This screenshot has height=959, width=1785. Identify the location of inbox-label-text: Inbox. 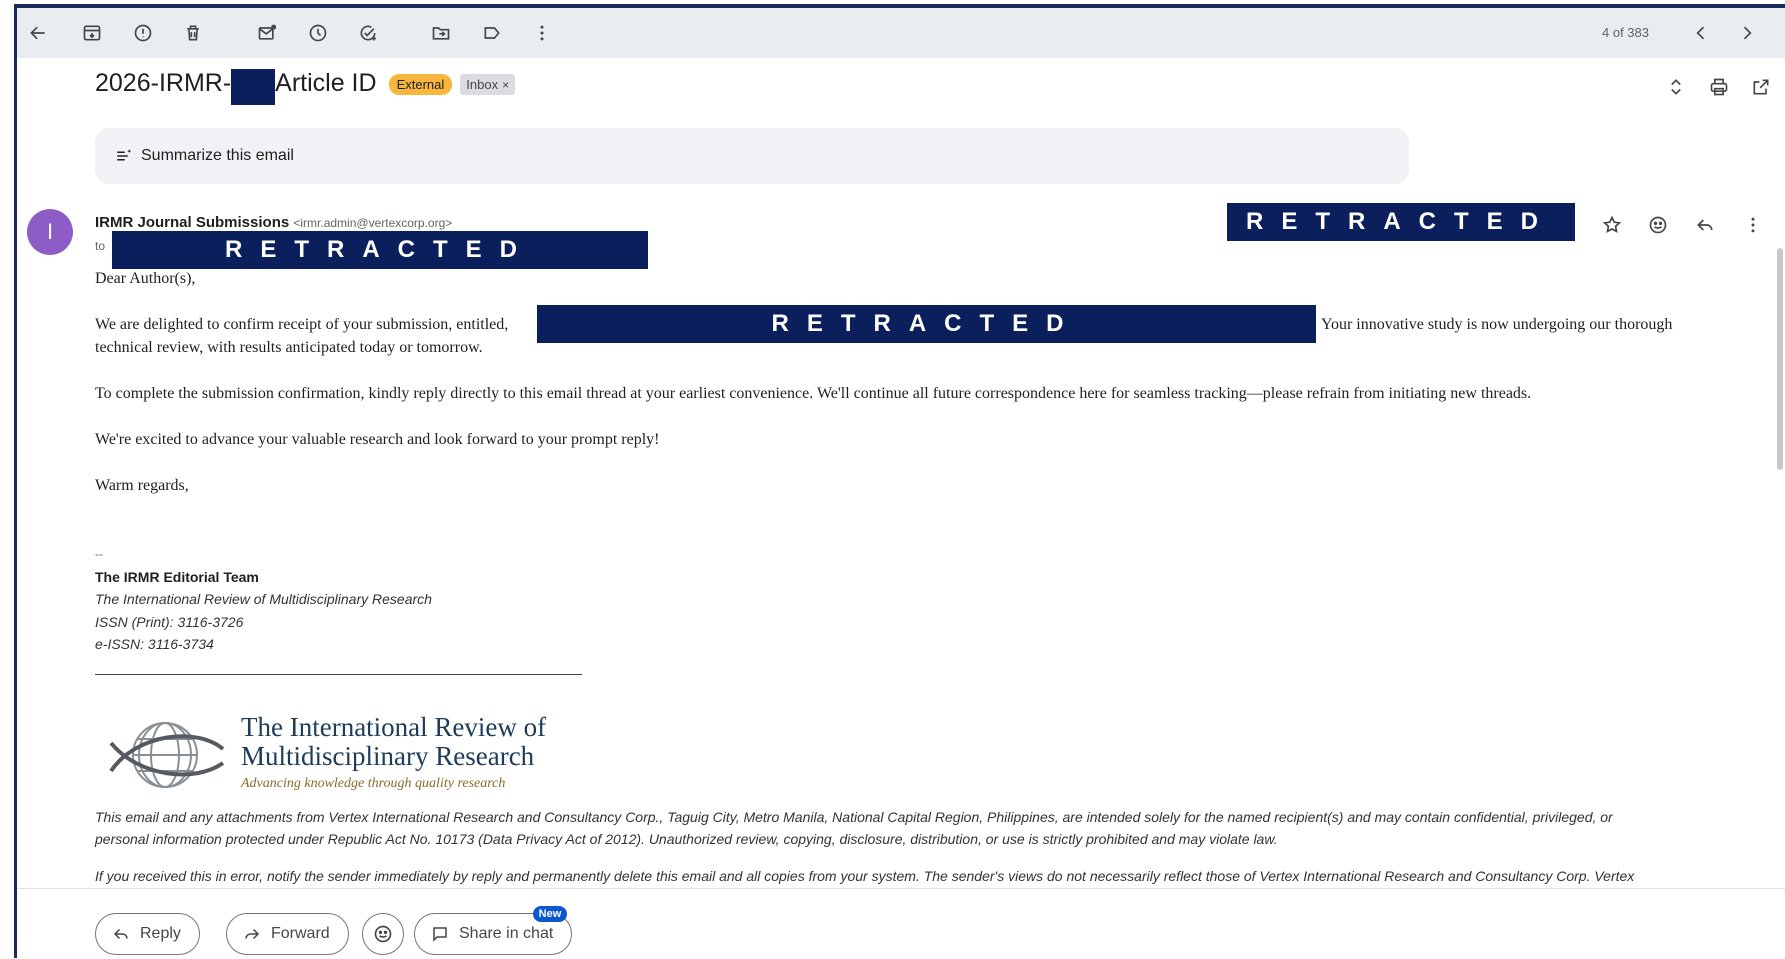
(482, 84).